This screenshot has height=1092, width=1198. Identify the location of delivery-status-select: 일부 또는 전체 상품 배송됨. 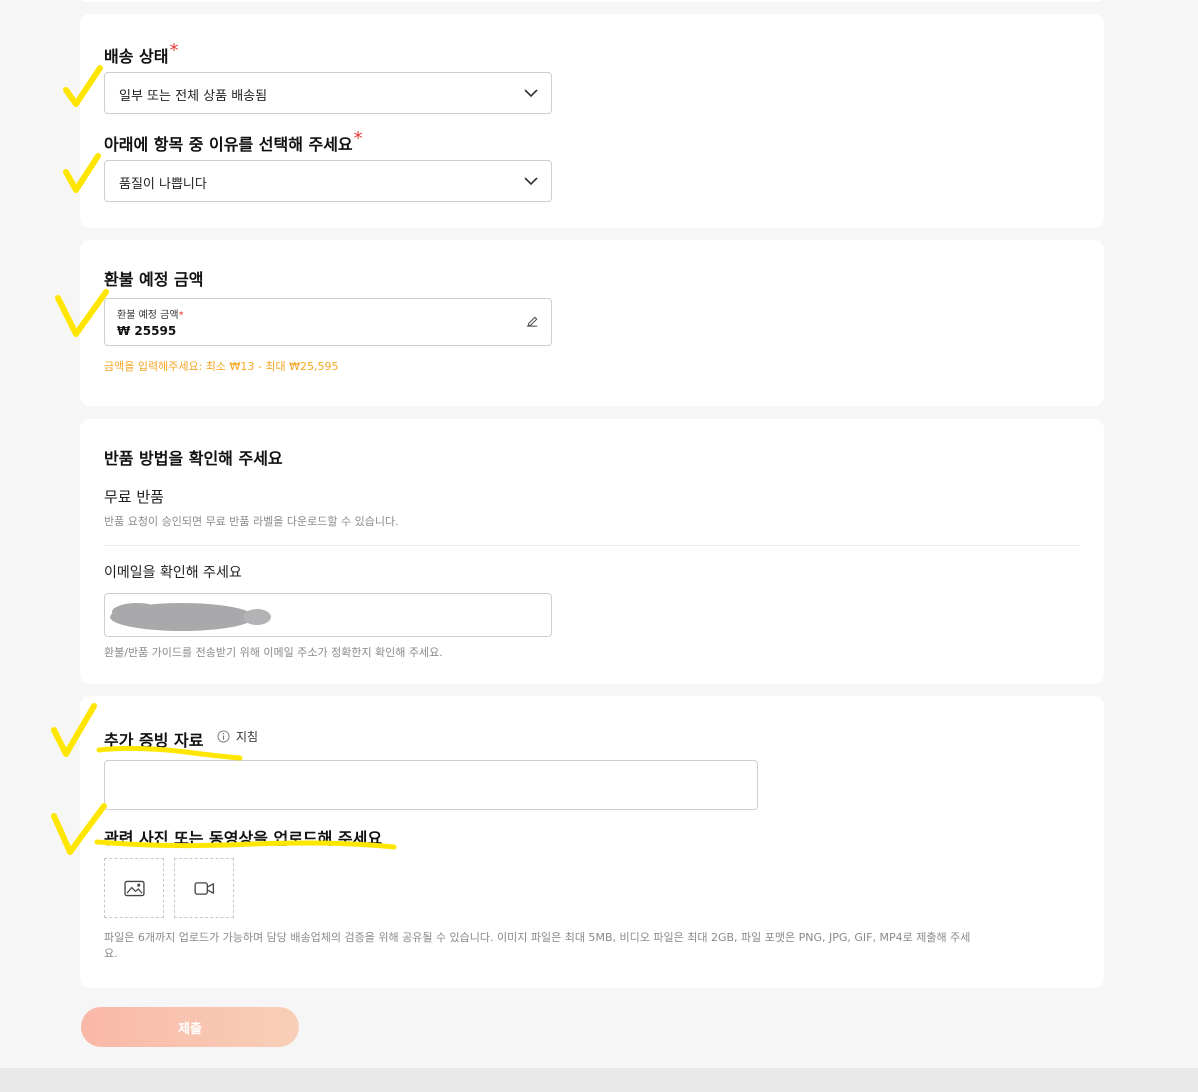
(328, 93).